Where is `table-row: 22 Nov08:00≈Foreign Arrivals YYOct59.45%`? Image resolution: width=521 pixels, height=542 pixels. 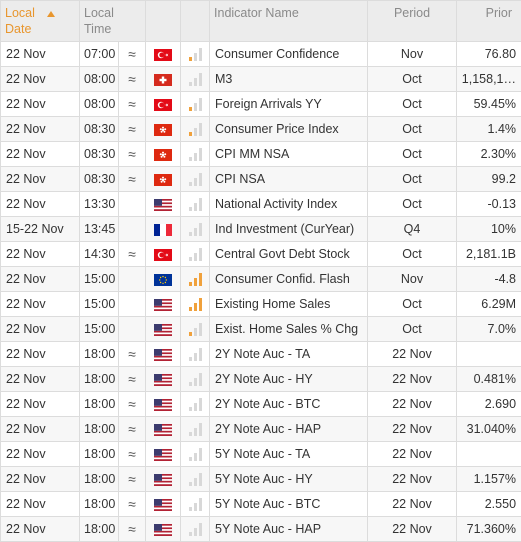 table-row: 22 Nov08:00≈Foreign Arrivals YYOct59.45% is located at coordinates (261, 104).